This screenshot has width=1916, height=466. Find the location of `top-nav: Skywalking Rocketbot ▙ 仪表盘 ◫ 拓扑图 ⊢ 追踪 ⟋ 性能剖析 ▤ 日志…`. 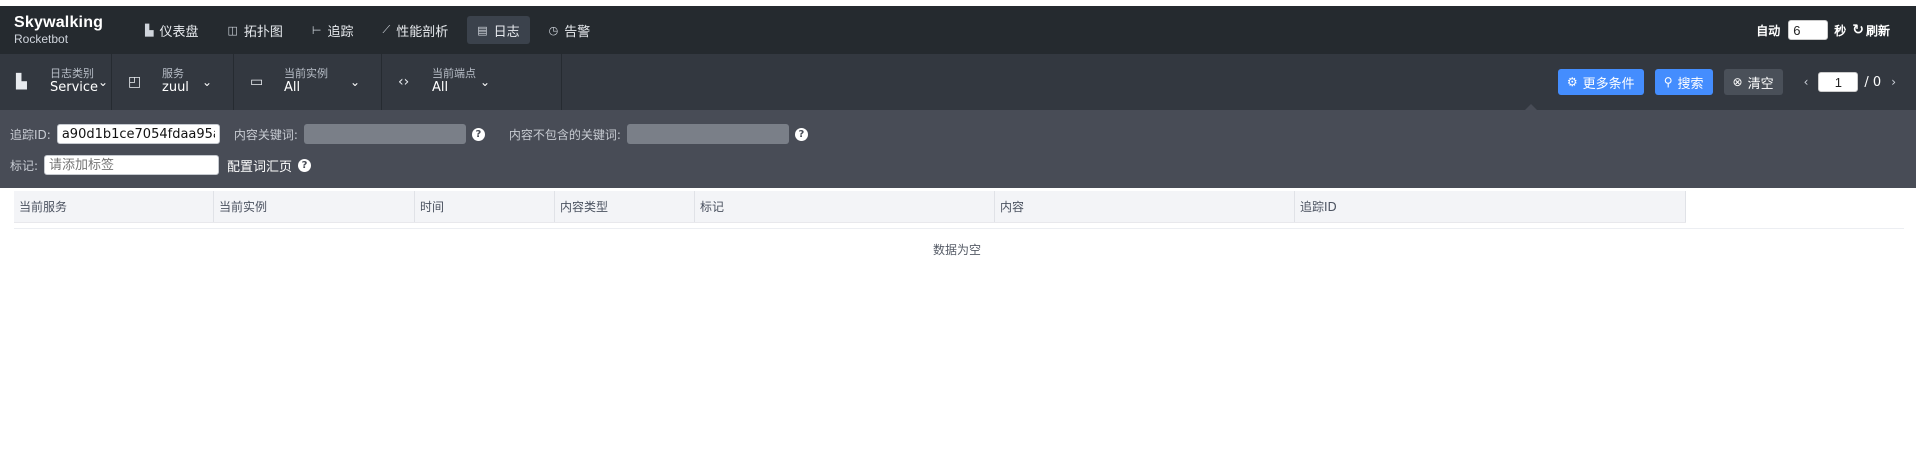

top-nav: Skywalking Rocketbot ▙ 仪表盘 ◫ 拓扑图 ⊢ 追踪 ⟋ 性能剖析 ▤ 日志… is located at coordinates (958, 30).